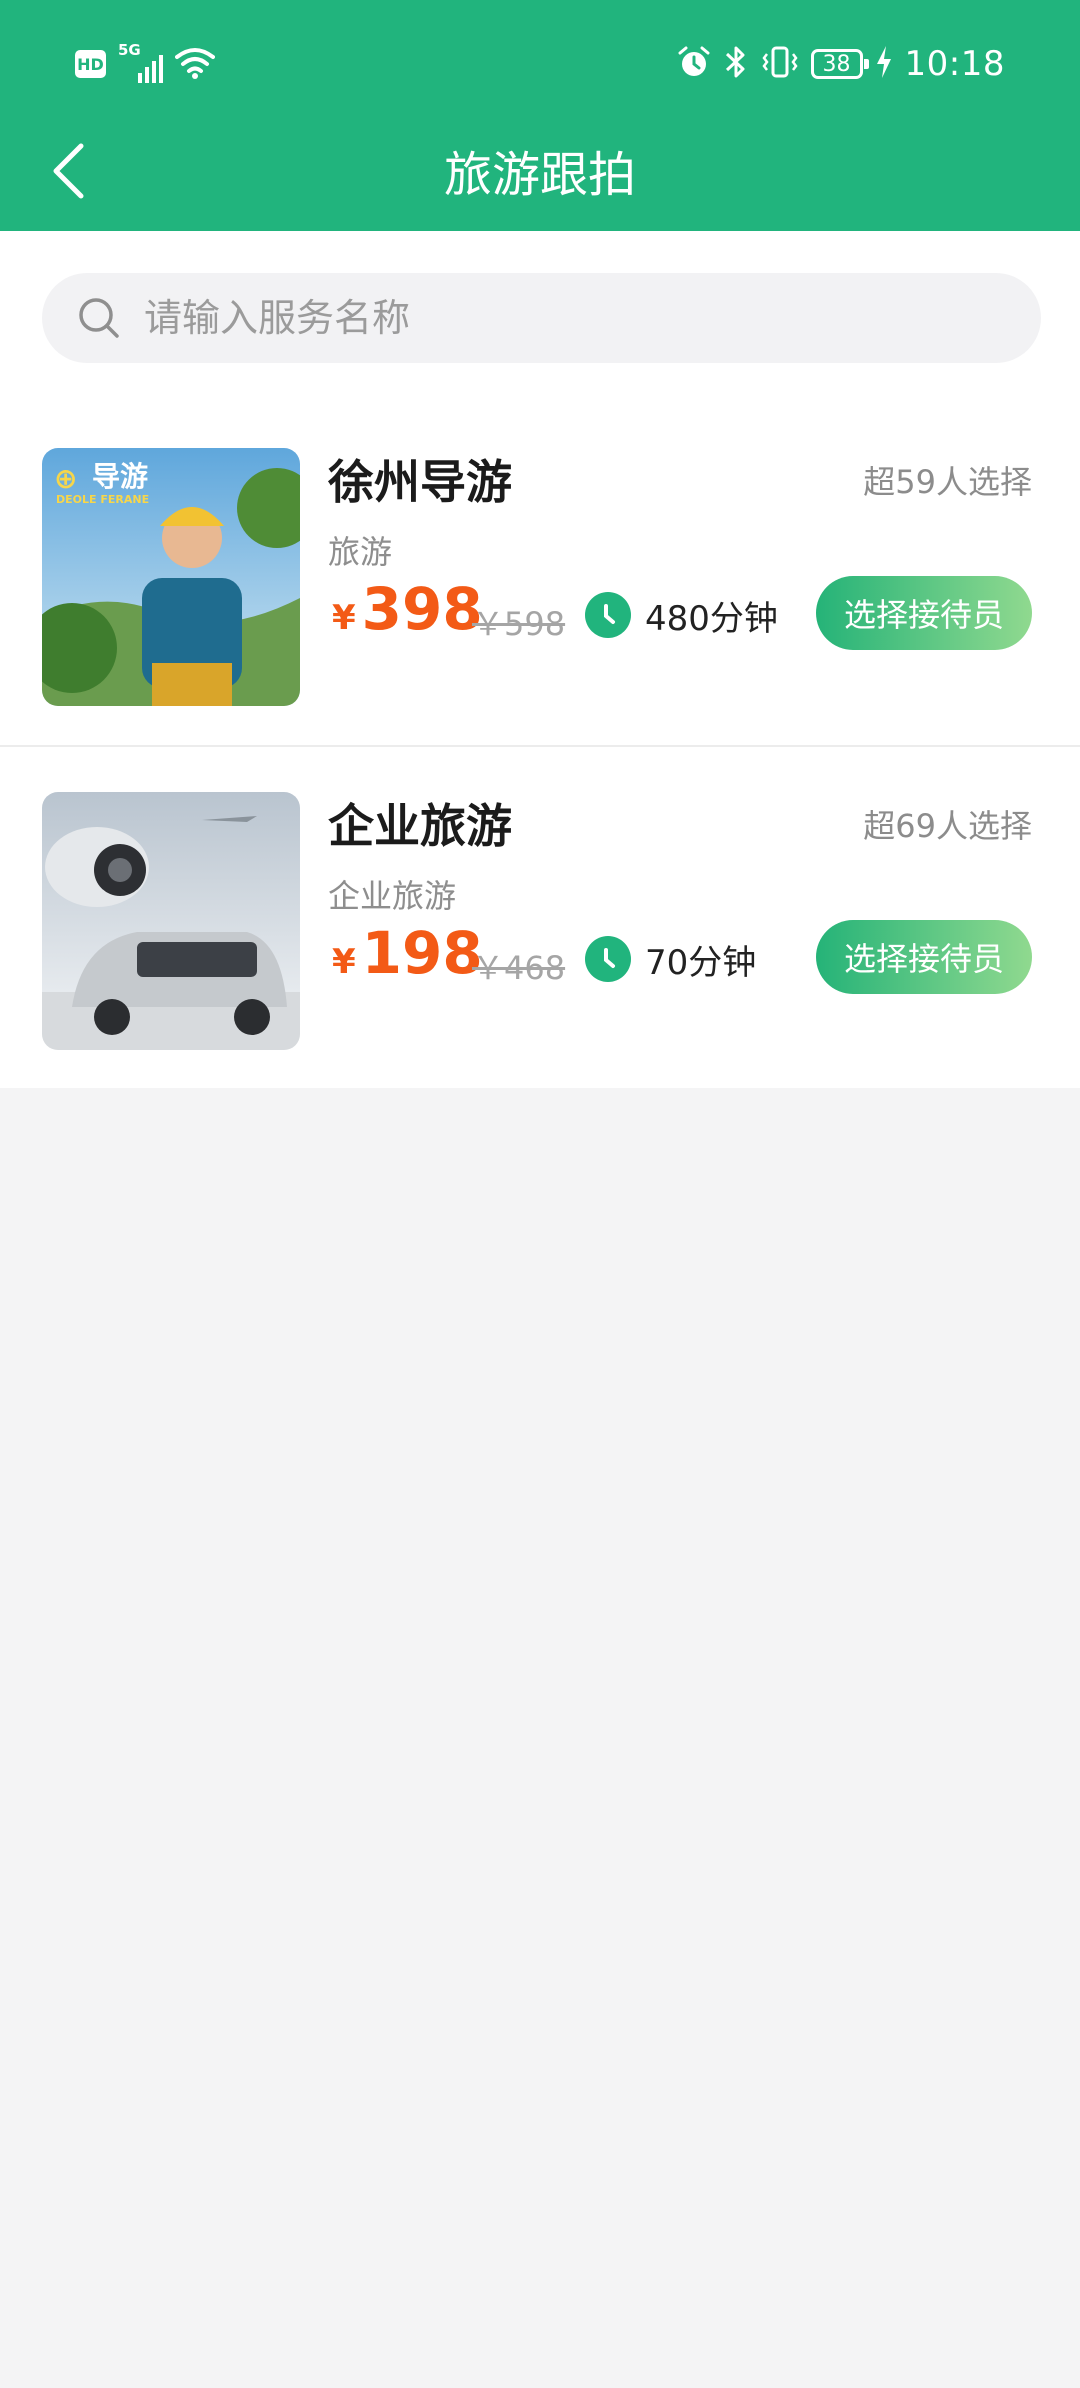  I want to click on price: ¥ 398, so click(407, 609).